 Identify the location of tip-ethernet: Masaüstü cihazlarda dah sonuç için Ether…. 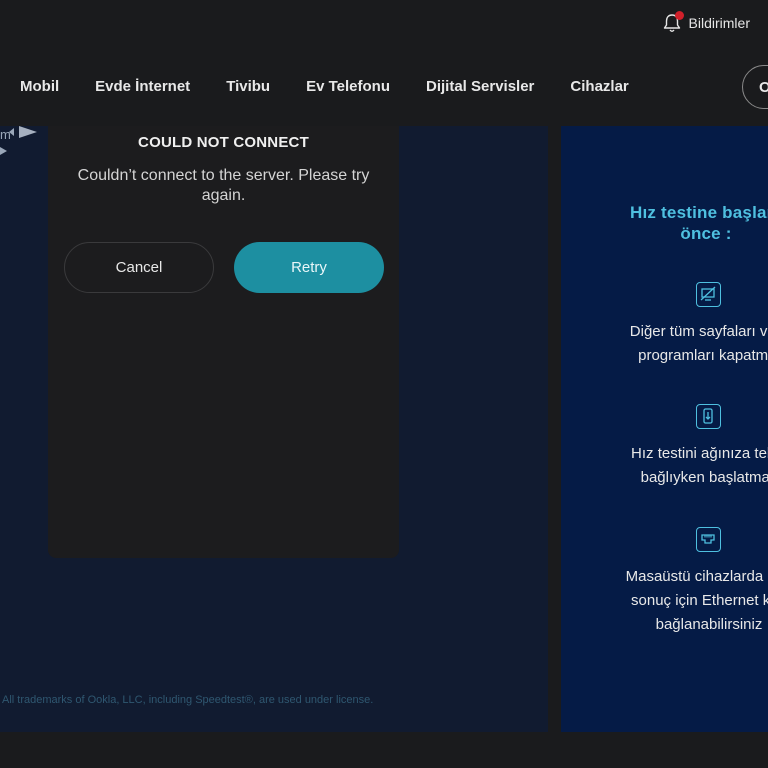
(664, 601).